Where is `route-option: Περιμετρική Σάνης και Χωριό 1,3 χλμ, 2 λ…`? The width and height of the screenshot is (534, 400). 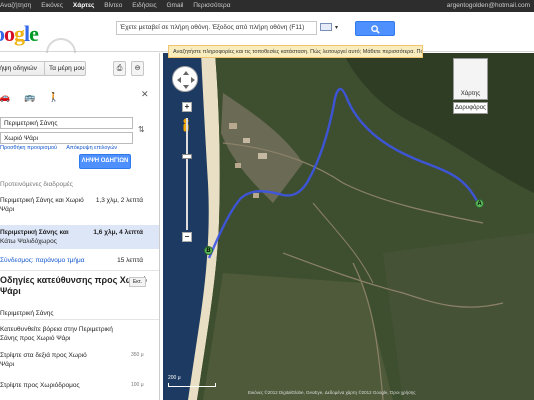
route-option: Περιμετρική Σάνης και Χωριό 1,3 χλμ, 2 λ… is located at coordinates (79, 206).